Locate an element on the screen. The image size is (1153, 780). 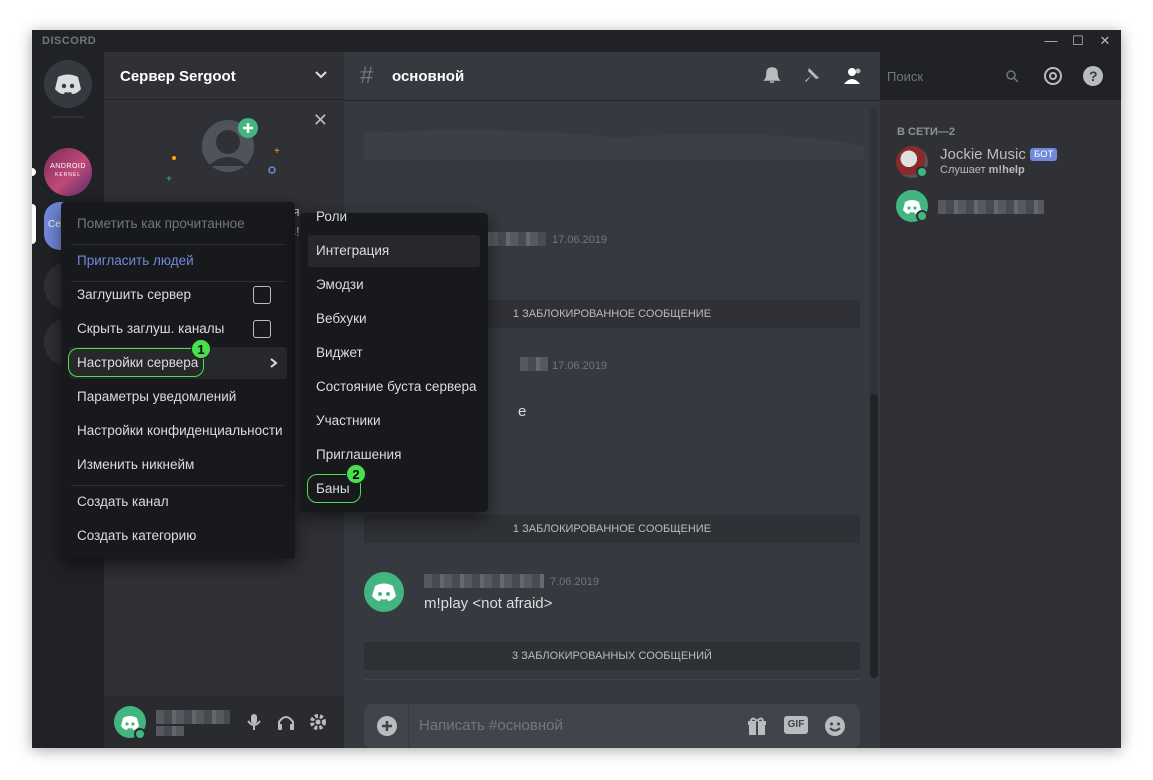
gift-icon is located at coordinates (757, 726).